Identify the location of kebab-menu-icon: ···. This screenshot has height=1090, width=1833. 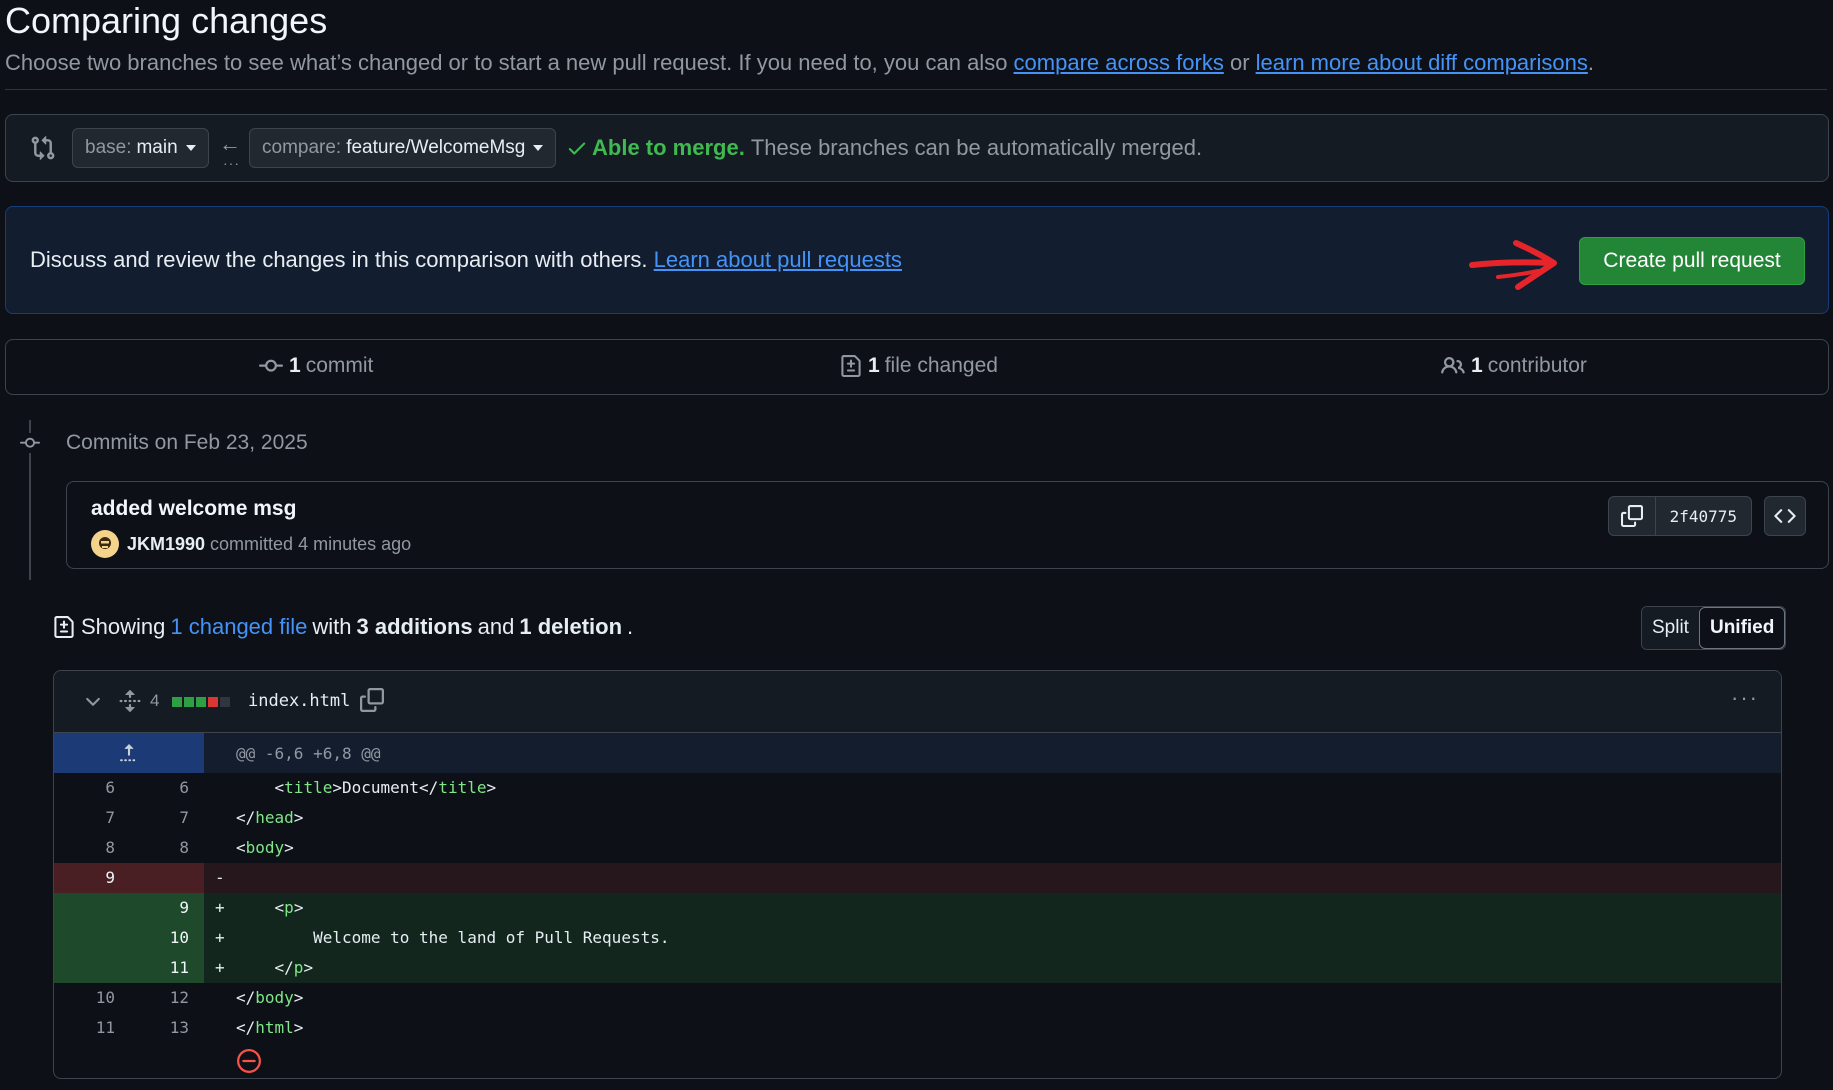
(1745, 698).